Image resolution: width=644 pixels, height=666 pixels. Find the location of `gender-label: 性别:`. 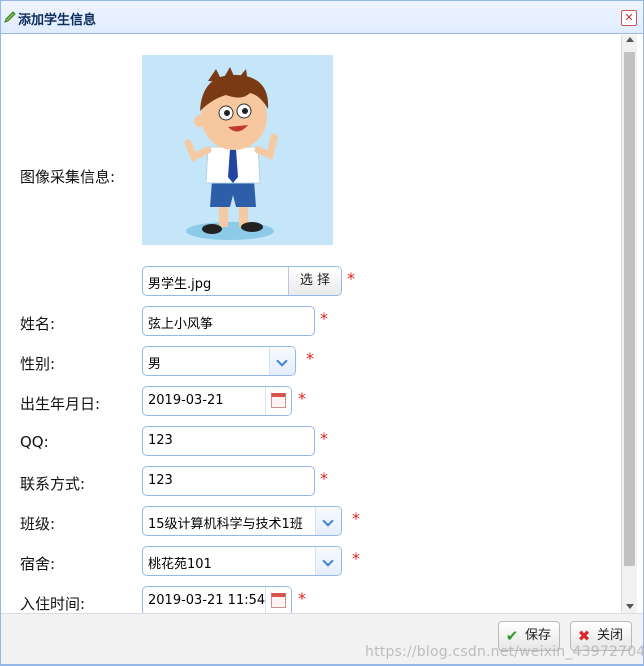

gender-label: 性别: is located at coordinates (38, 364).